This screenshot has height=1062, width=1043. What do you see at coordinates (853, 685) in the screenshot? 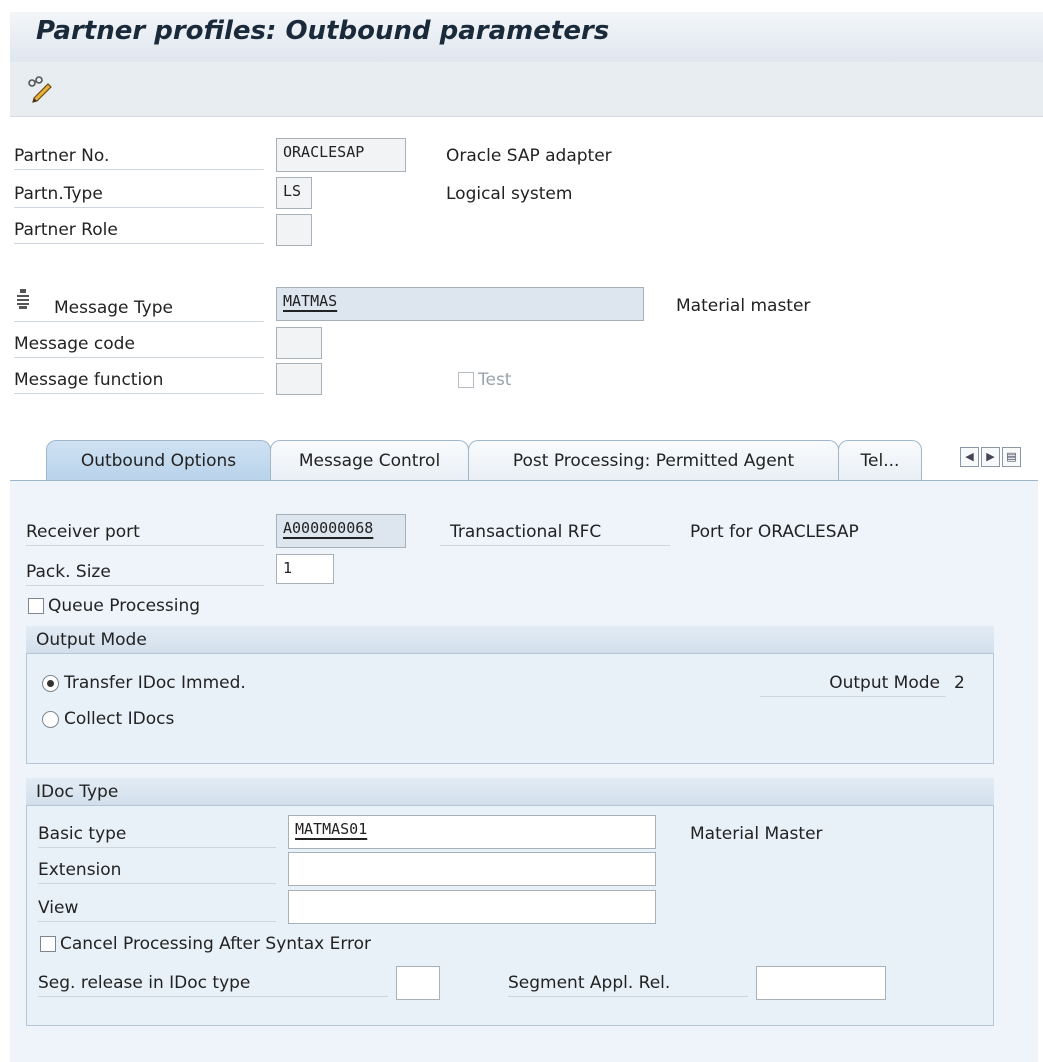
I see `output-mode-label: Output Mode` at bounding box center [853, 685].